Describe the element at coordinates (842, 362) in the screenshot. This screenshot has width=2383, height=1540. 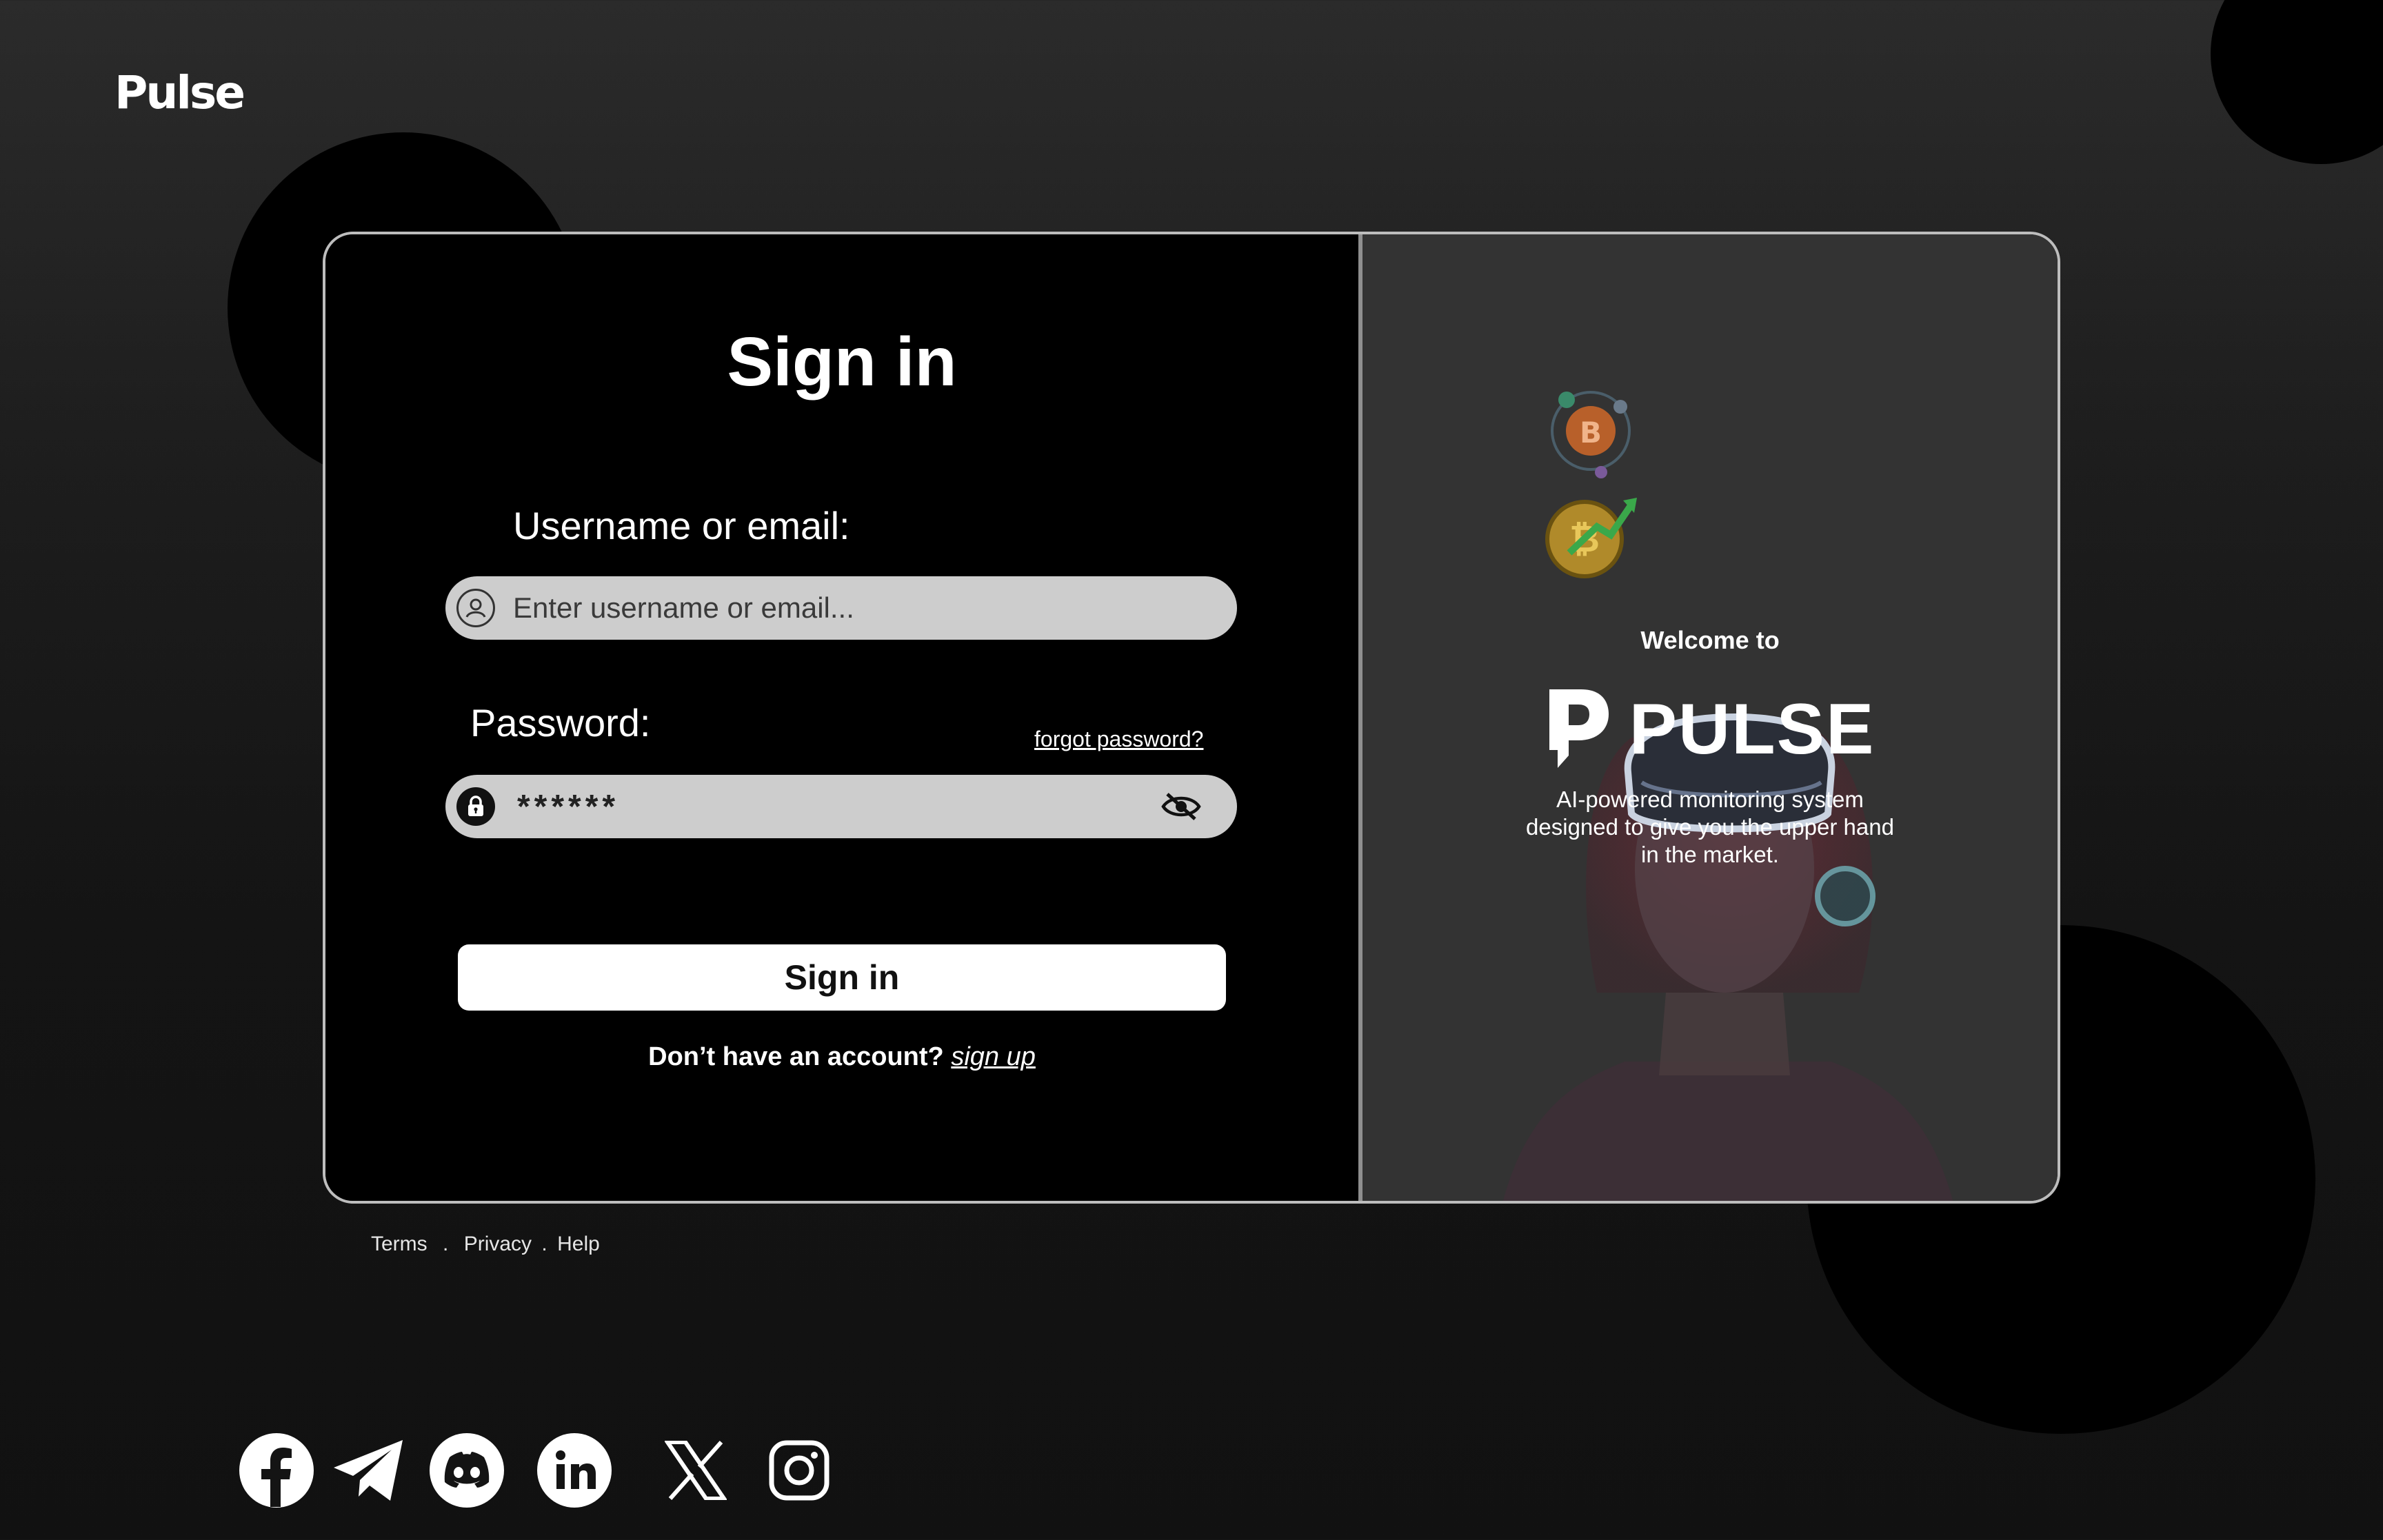
I see `page-title: Sign in` at that location.